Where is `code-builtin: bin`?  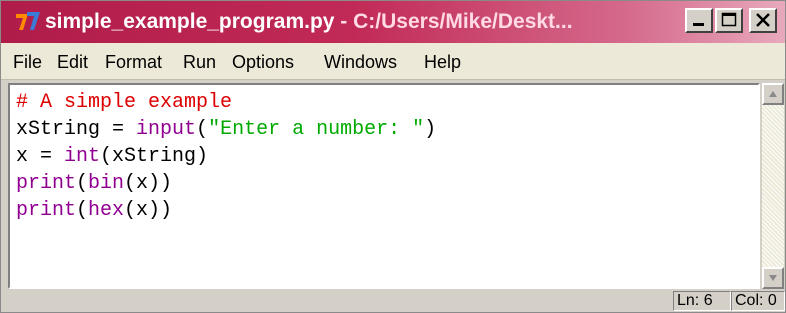
code-builtin: bin is located at coordinates (106, 183).